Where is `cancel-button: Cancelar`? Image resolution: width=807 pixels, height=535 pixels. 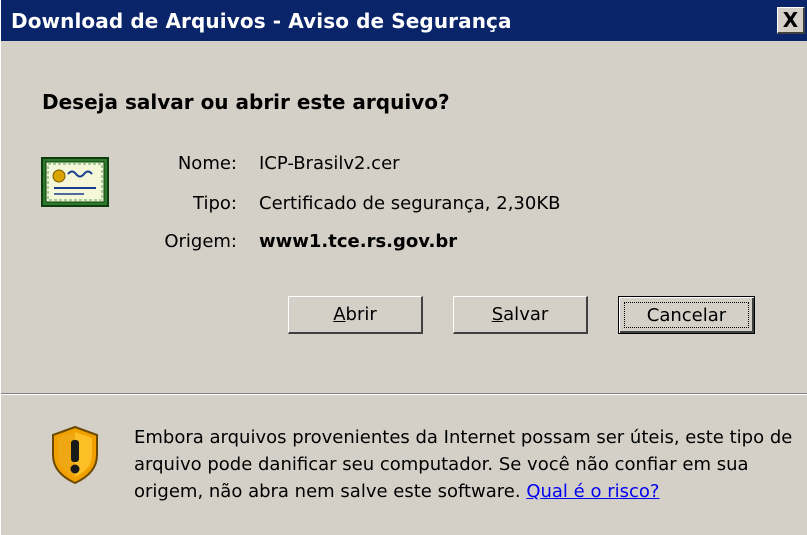 cancel-button: Cancelar is located at coordinates (686, 315).